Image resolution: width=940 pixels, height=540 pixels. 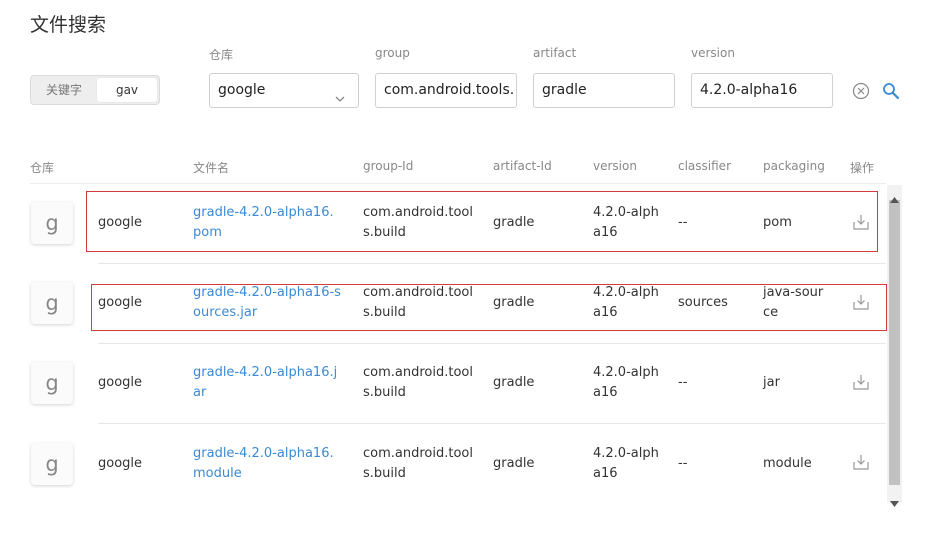 I want to click on scrollbar-thumb, so click(x=894, y=342).